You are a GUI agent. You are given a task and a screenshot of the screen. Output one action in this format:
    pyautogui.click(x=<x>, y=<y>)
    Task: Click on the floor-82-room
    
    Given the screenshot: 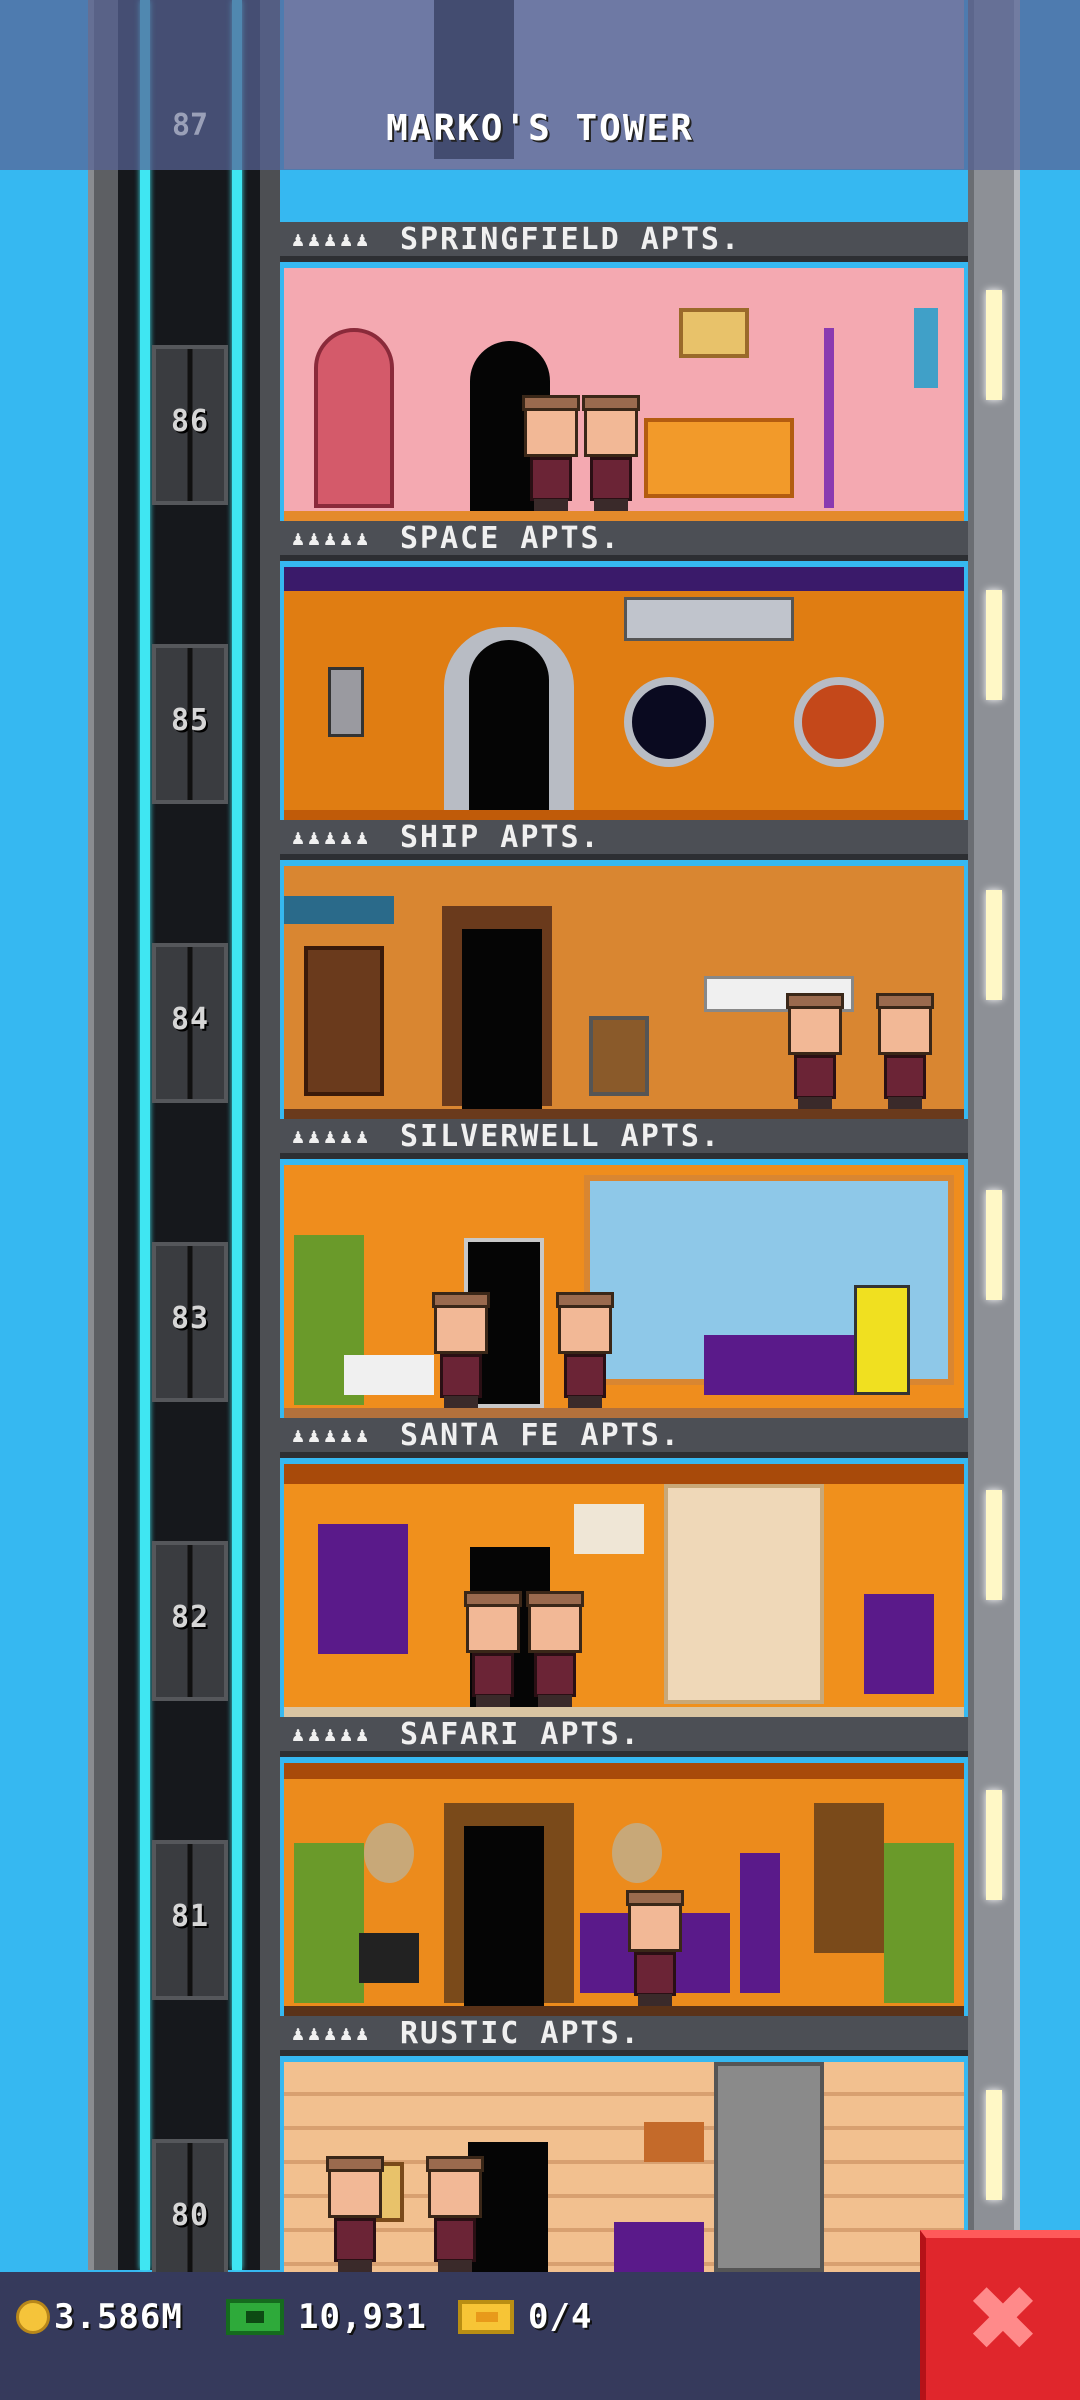 What is the action you would take?
    pyautogui.click(x=624, y=1590)
    